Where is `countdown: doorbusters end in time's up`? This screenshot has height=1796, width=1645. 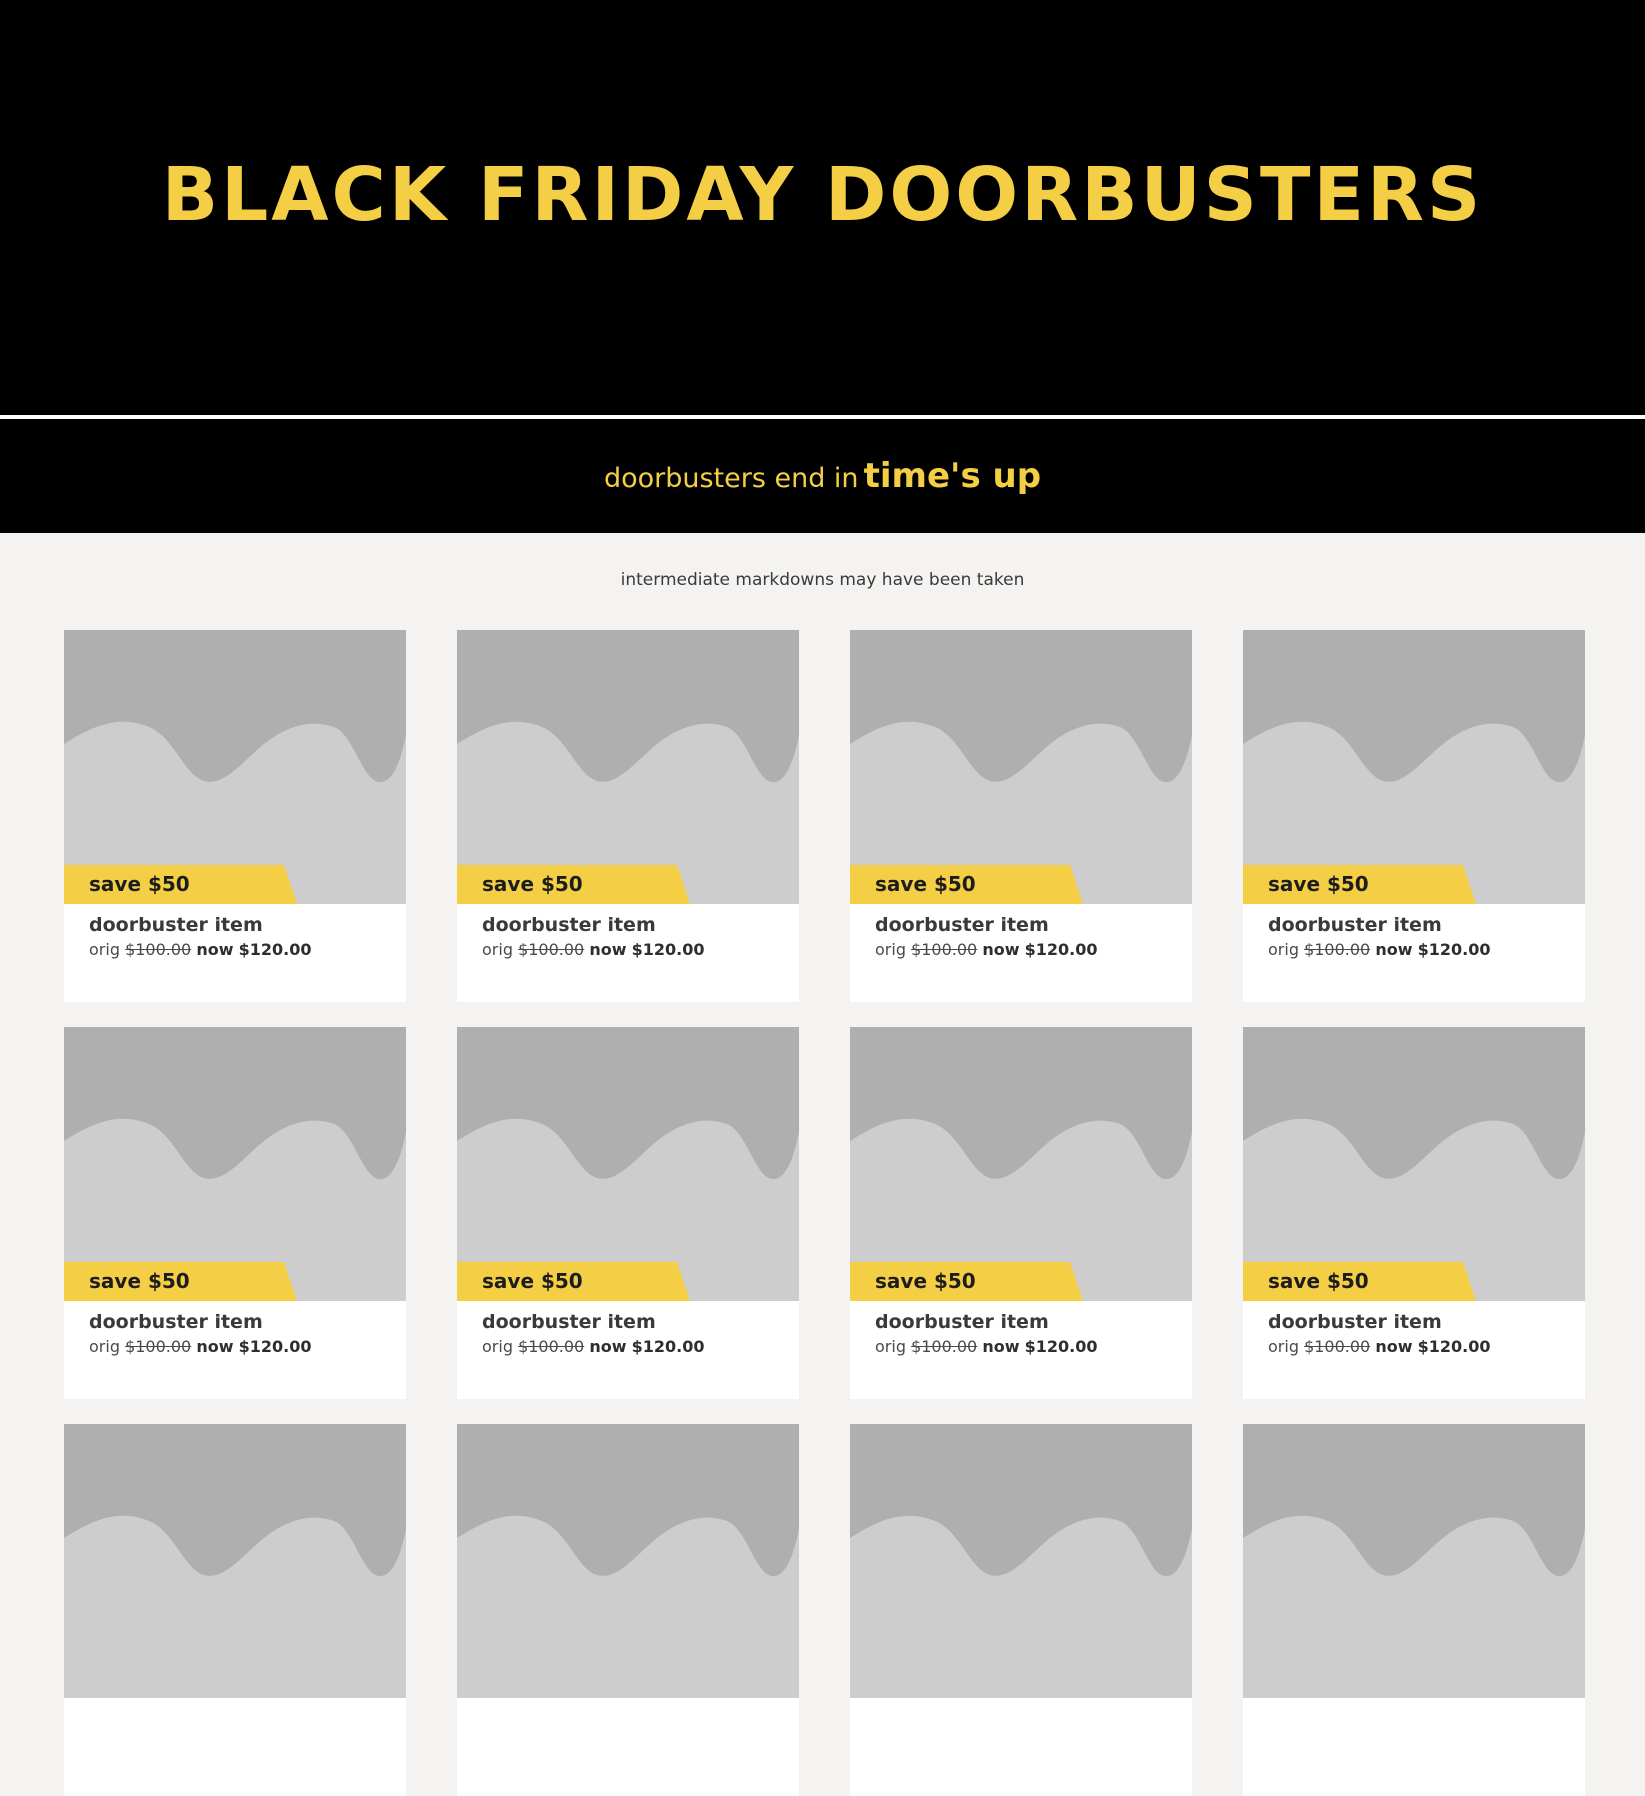
countdown: doorbusters end in time's up is located at coordinates (822, 476).